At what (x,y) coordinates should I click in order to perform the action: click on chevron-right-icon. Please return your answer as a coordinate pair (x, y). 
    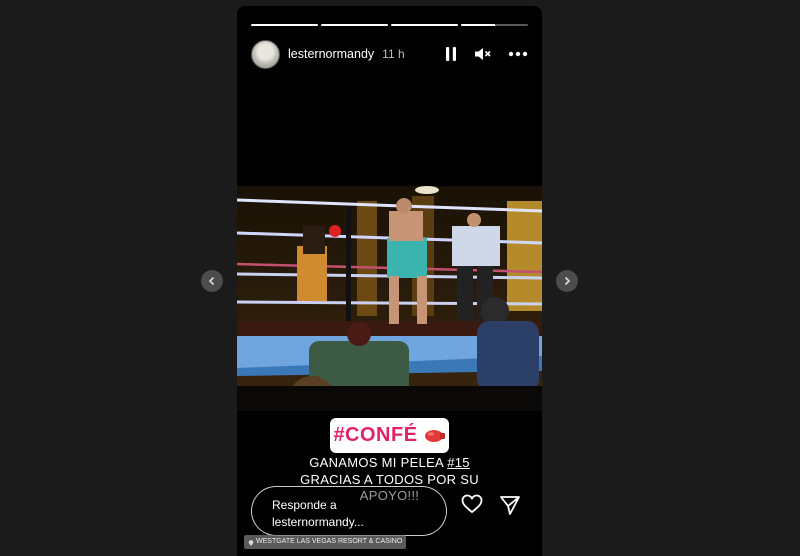
    Looking at the image, I should click on (567, 281).